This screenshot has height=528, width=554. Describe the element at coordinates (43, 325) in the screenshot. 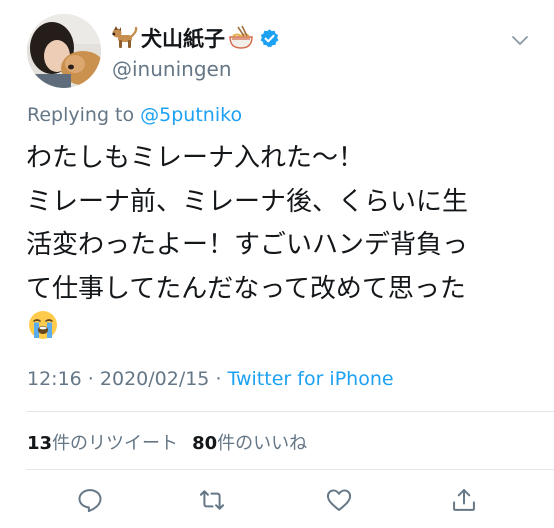

I see `loudly-crying-face-emoji-icon` at that location.